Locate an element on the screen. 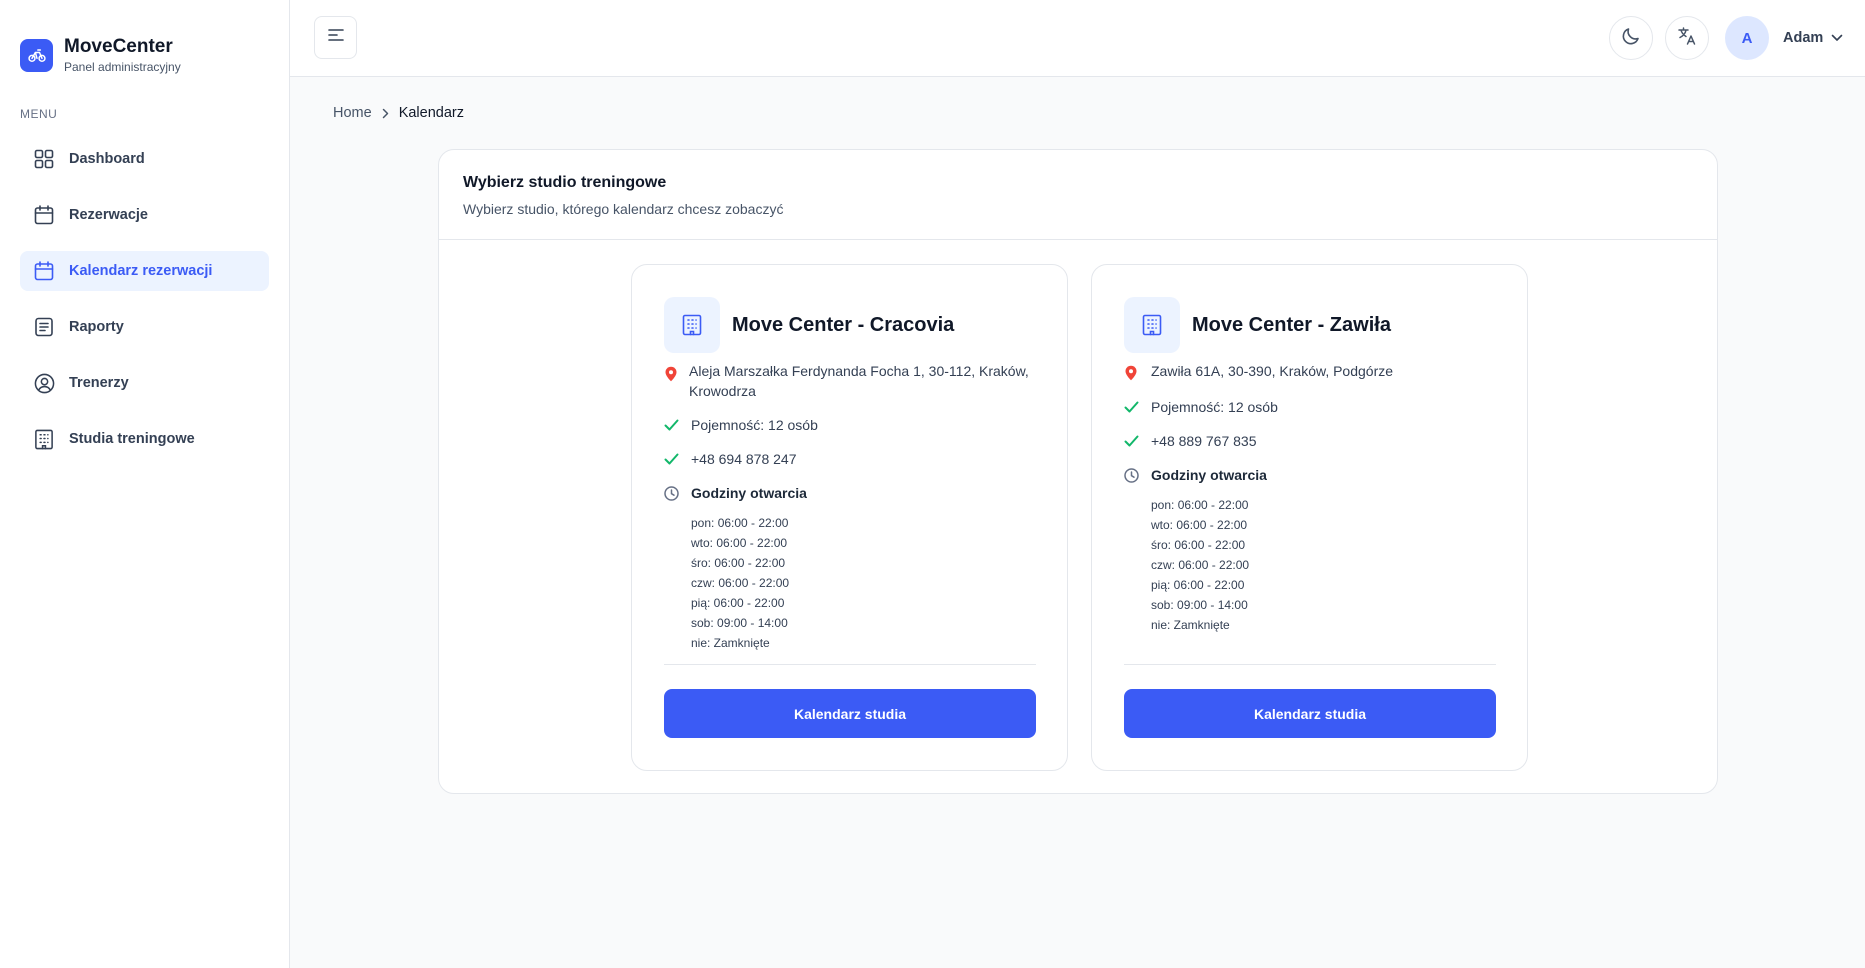 This screenshot has height=968, width=1865. breadcrumb-home: Home is located at coordinates (352, 113).